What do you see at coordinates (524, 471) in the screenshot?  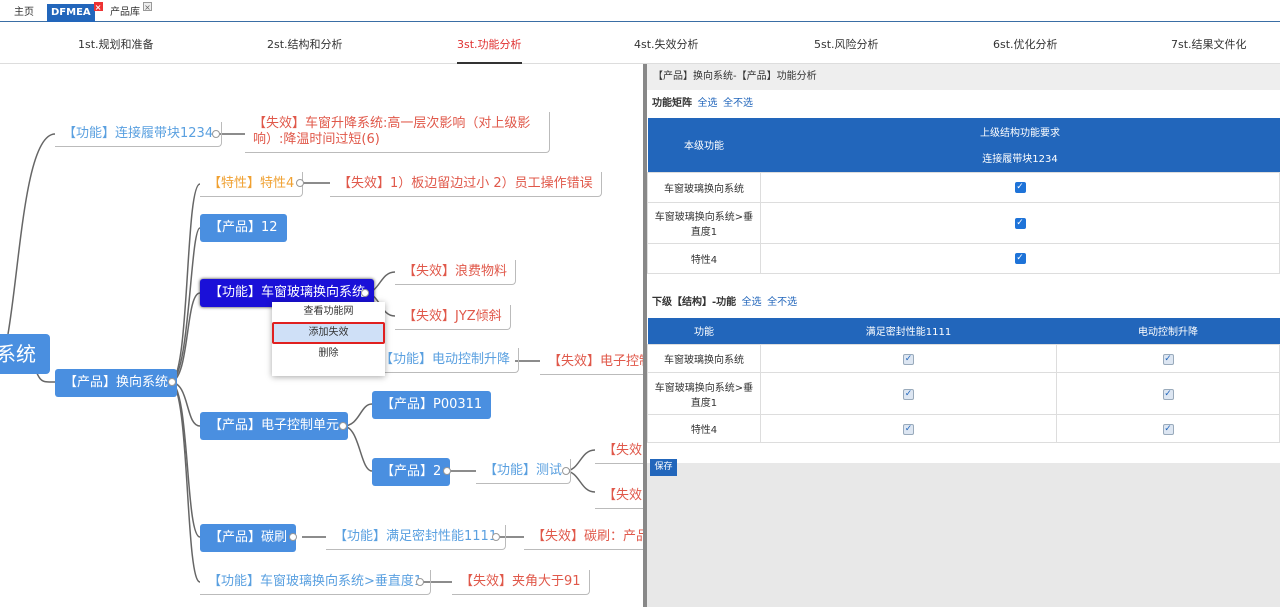 I see `node-function-test: 【功能】测试` at bounding box center [524, 471].